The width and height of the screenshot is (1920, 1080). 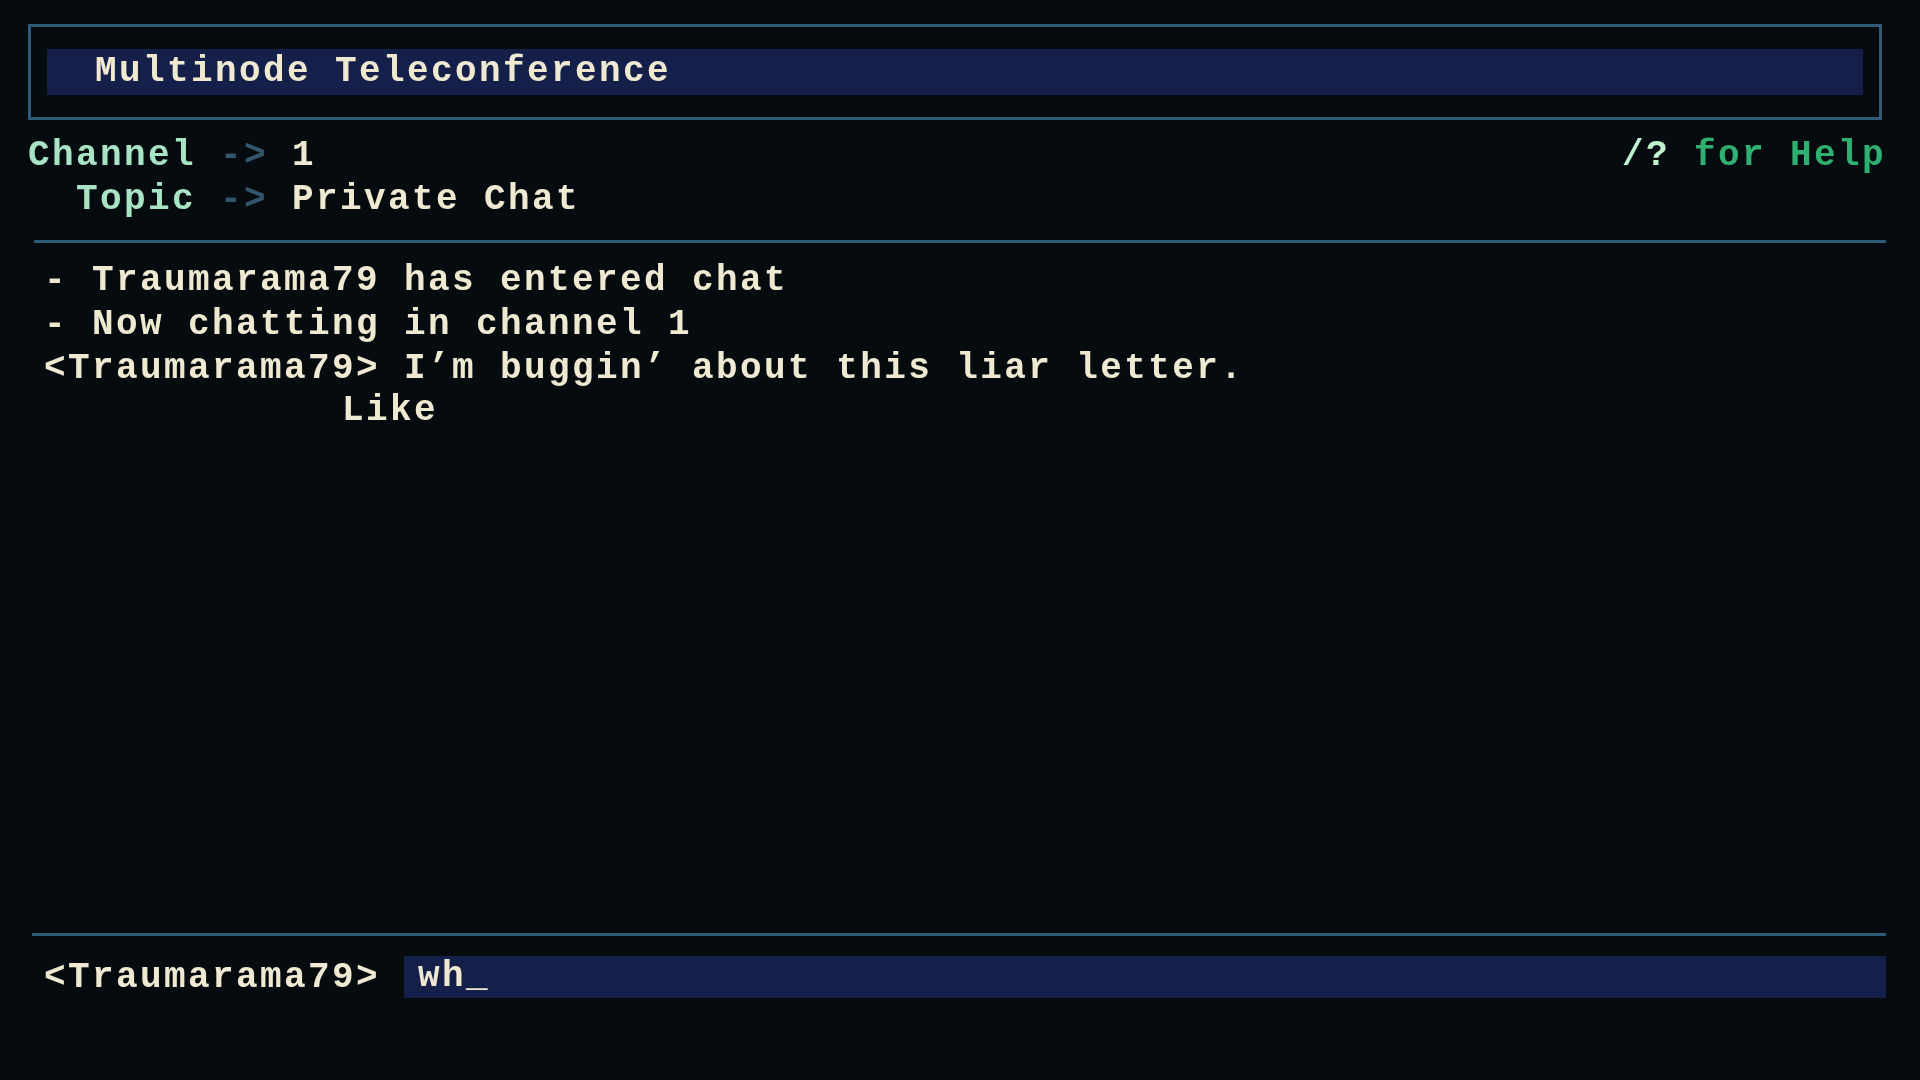 What do you see at coordinates (1645, 155) in the screenshot?
I see `help-key: /?` at bounding box center [1645, 155].